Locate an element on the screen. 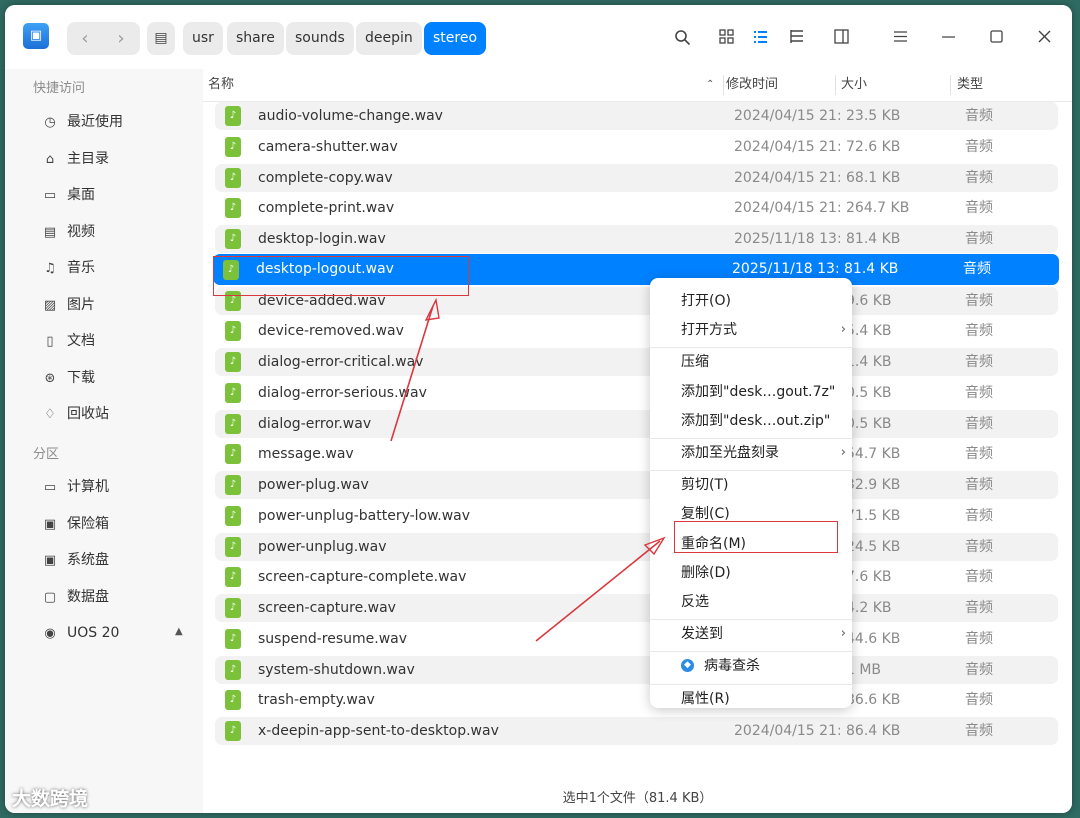 This screenshot has width=1080, height=818. menu-item: 添加到"desk…gout.7z" is located at coordinates (751, 392).